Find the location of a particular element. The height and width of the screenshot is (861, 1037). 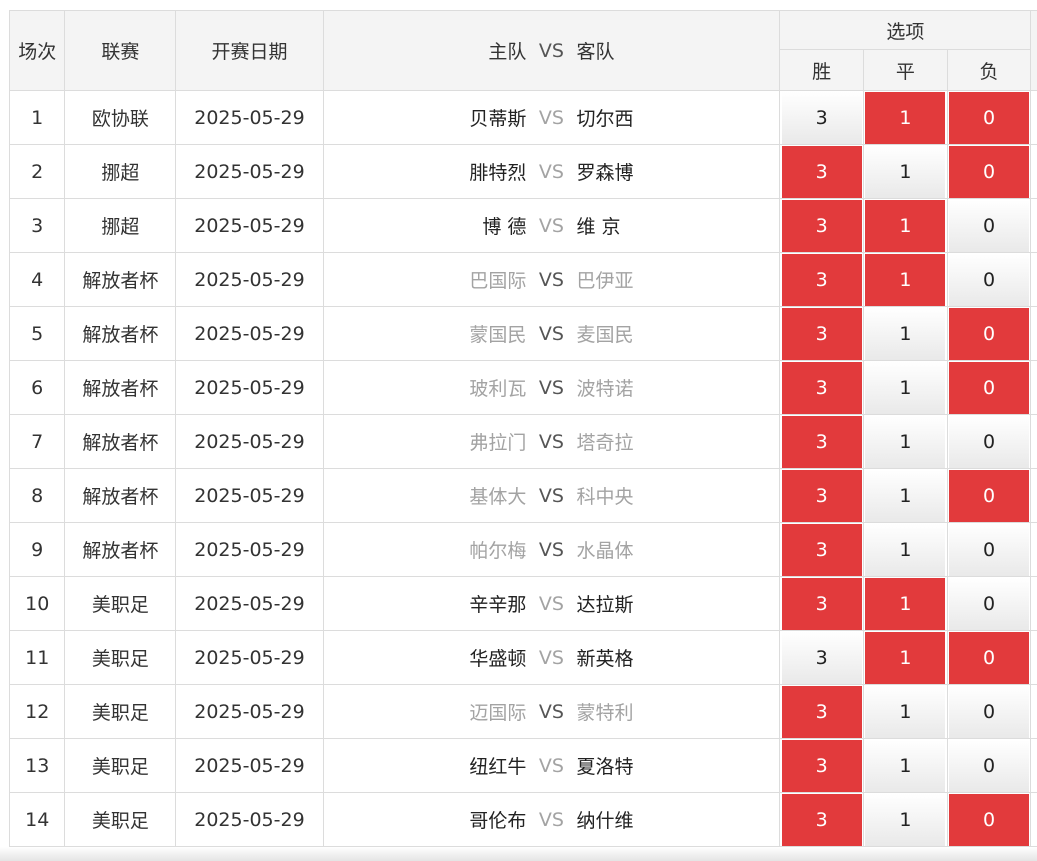

header-league: 联赛 is located at coordinates (120, 50).